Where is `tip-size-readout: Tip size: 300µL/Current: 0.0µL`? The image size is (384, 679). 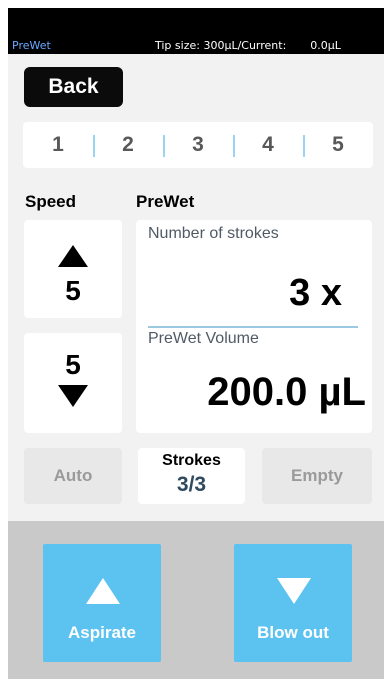
tip-size-readout: Tip size: 300µL/Current: 0.0µL is located at coordinates (248, 45).